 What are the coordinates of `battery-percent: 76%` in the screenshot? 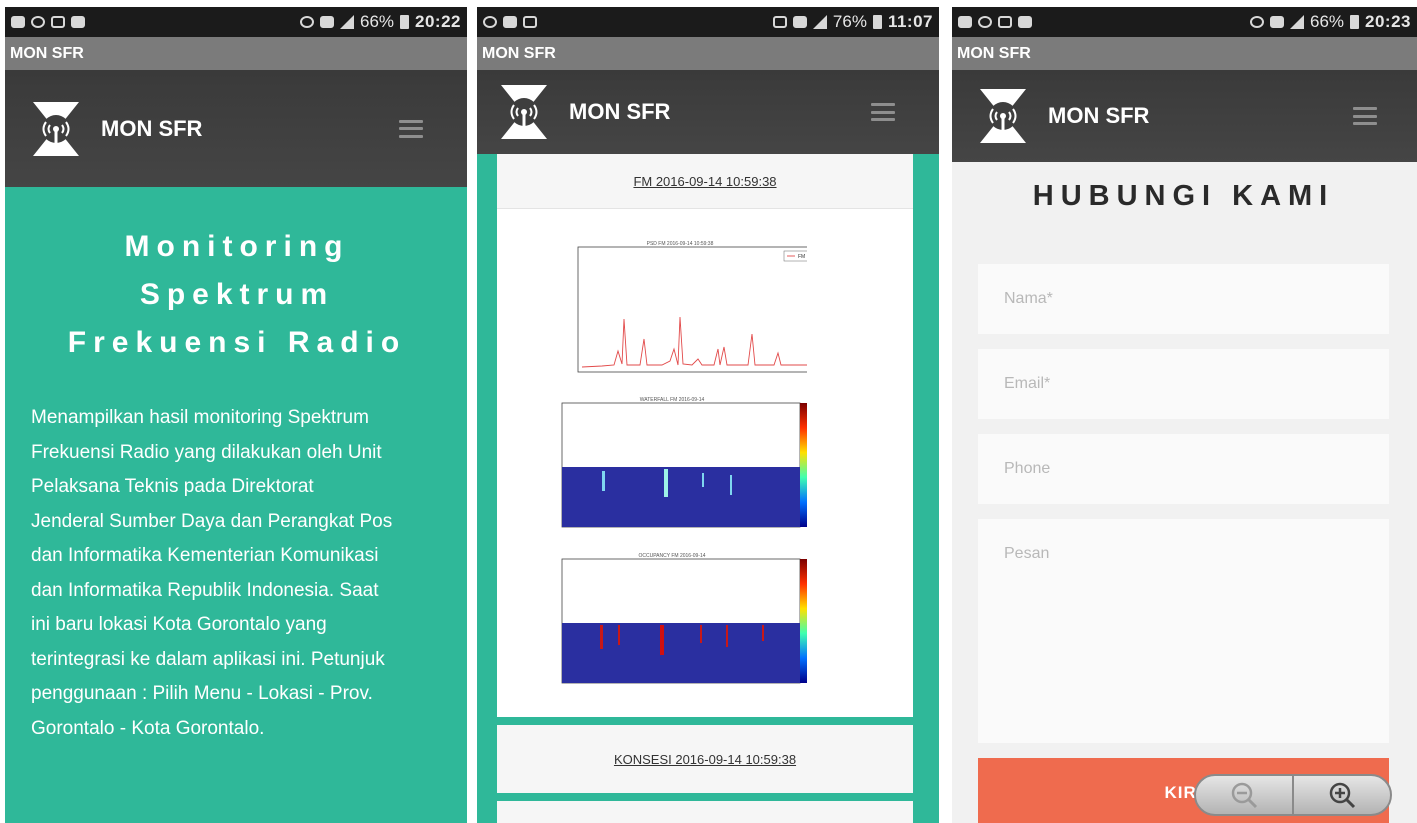 It's located at (849, 21).